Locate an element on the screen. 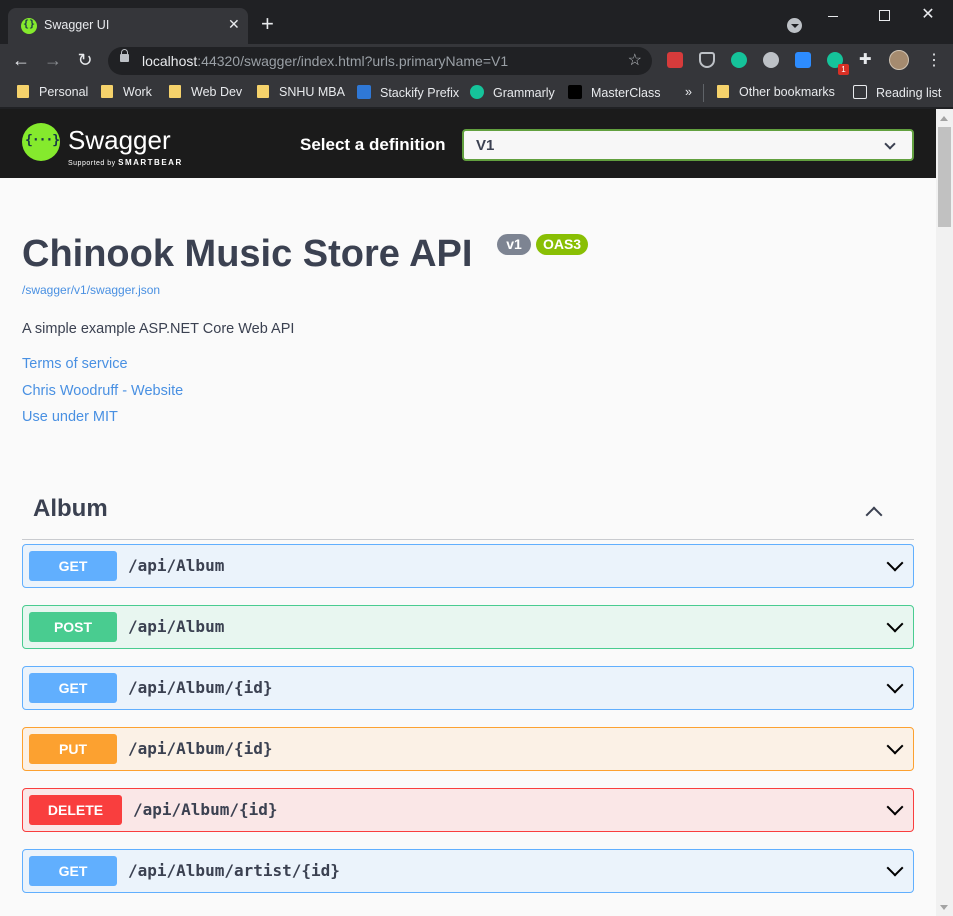 Image resolution: width=953 pixels, height=916 pixels. swagger-favicon-icon is located at coordinates (29, 26).